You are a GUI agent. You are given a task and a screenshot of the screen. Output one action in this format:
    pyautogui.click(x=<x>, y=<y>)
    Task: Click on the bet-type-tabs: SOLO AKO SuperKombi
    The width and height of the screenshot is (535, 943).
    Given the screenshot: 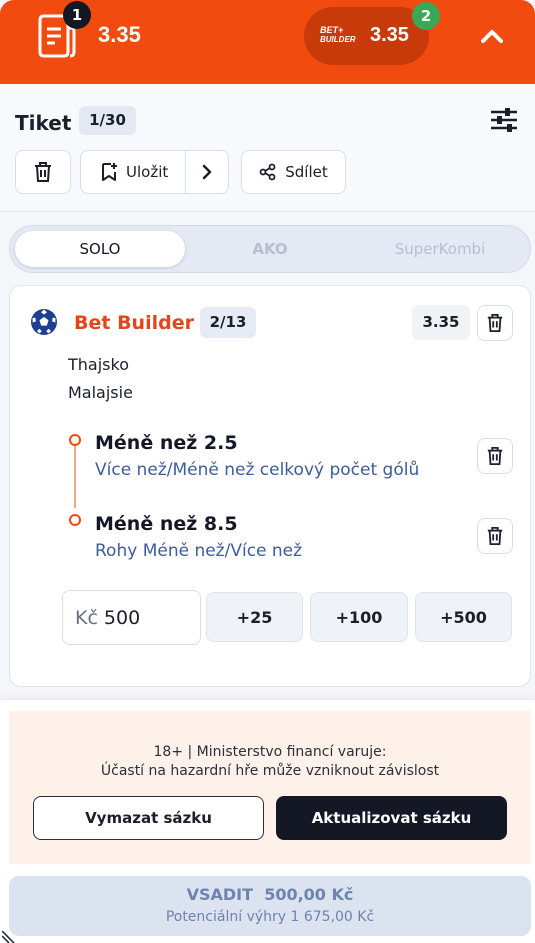 What is the action you would take?
    pyautogui.click(x=270, y=249)
    